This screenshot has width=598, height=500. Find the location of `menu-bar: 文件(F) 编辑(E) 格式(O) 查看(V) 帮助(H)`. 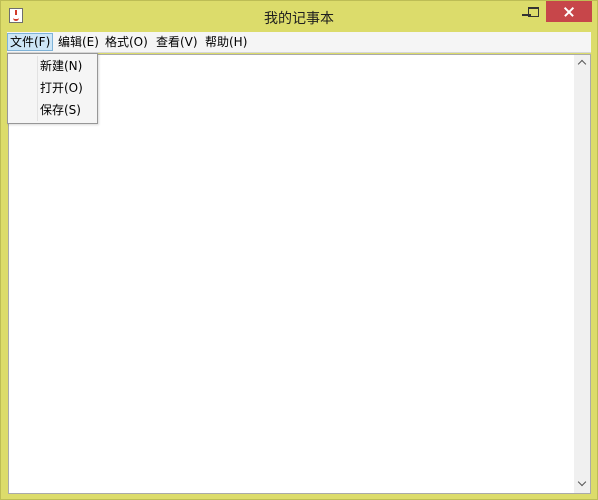

menu-bar: 文件(F) 编辑(E) 格式(O) 查看(V) 帮助(H) is located at coordinates (299, 42).